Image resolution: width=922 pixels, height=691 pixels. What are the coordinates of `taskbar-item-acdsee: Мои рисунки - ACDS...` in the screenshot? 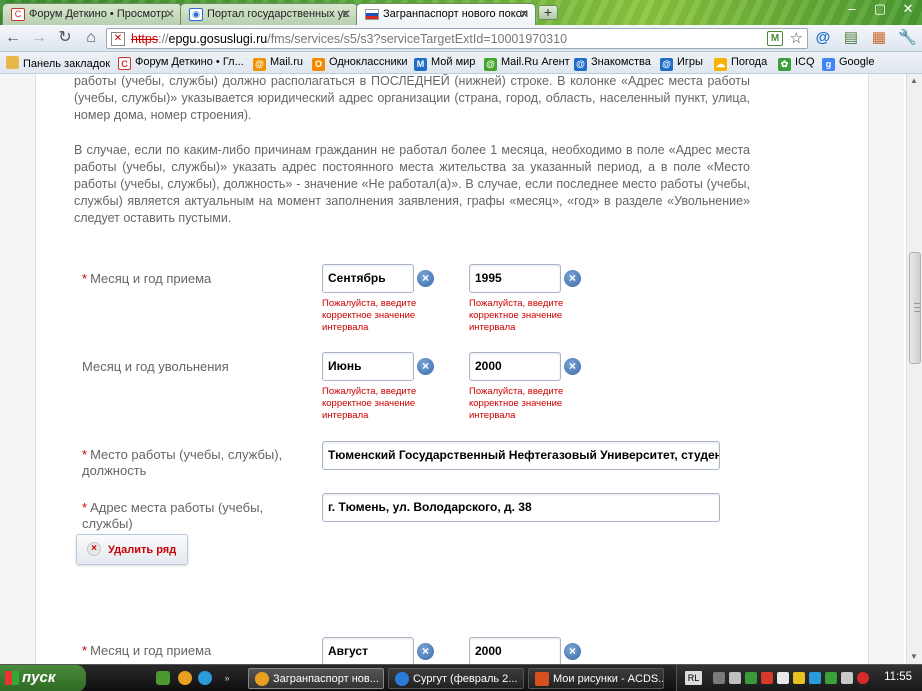 It's located at (596, 678).